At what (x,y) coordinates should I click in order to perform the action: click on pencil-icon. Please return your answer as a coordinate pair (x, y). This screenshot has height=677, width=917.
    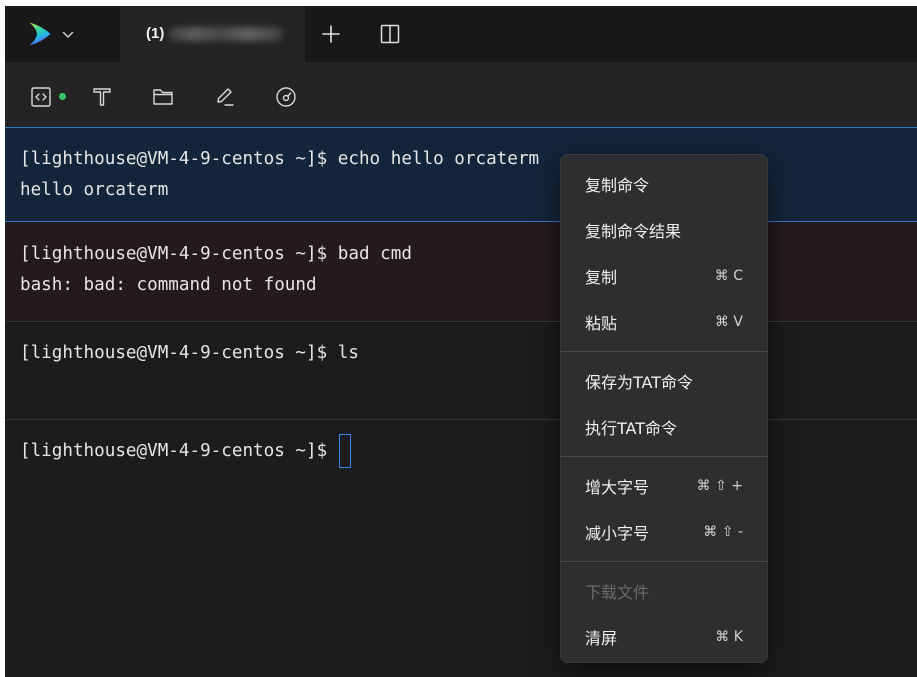
    Looking at the image, I should click on (225, 97).